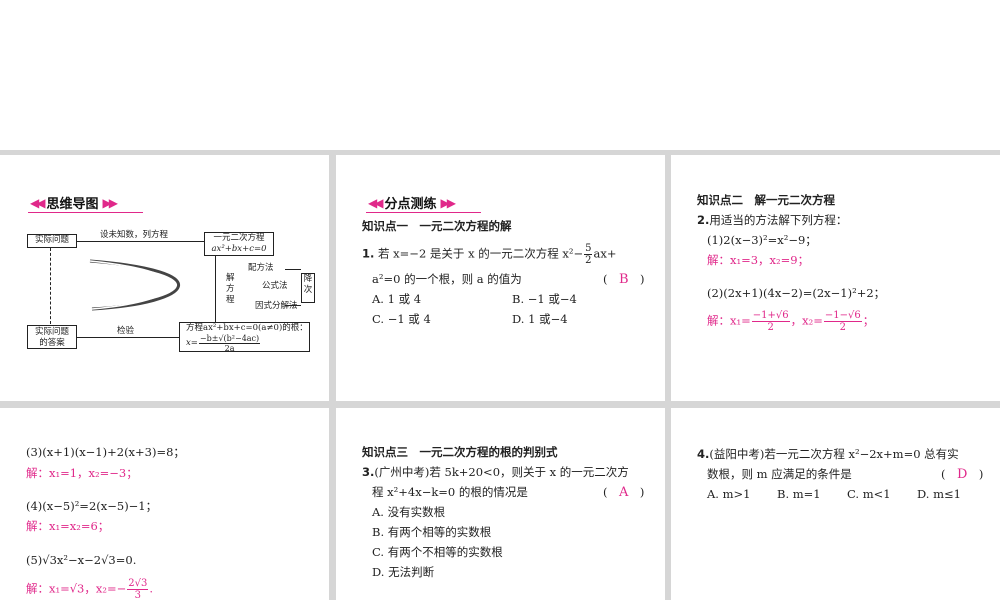 This screenshot has width=1000, height=600. What do you see at coordinates (82, 473) in the screenshot?
I see `q2-sol3: 解：x₁=1，x₂=−3；` at bounding box center [82, 473].